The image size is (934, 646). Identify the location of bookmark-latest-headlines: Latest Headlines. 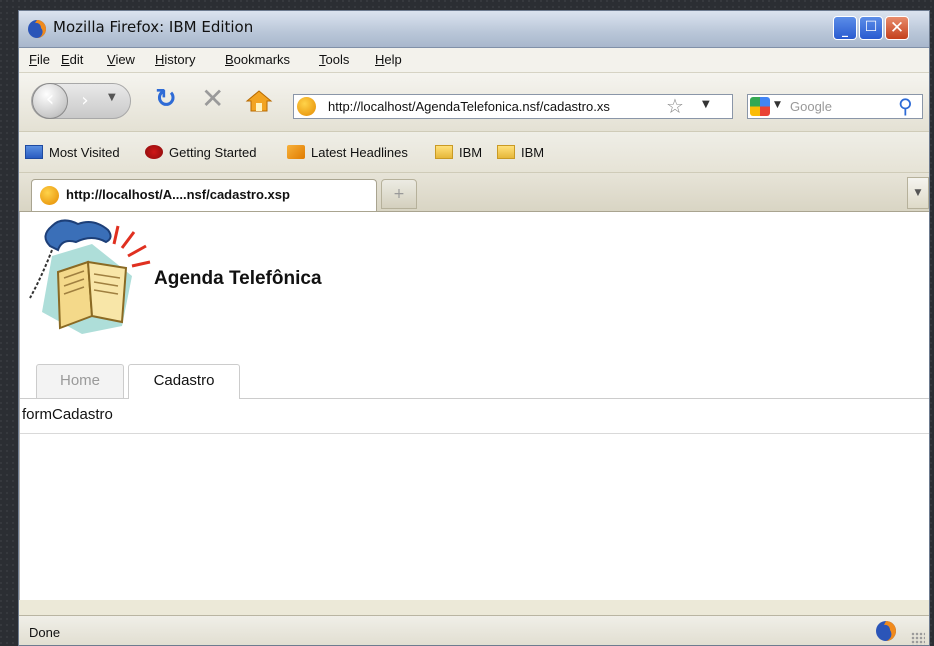
(347, 152).